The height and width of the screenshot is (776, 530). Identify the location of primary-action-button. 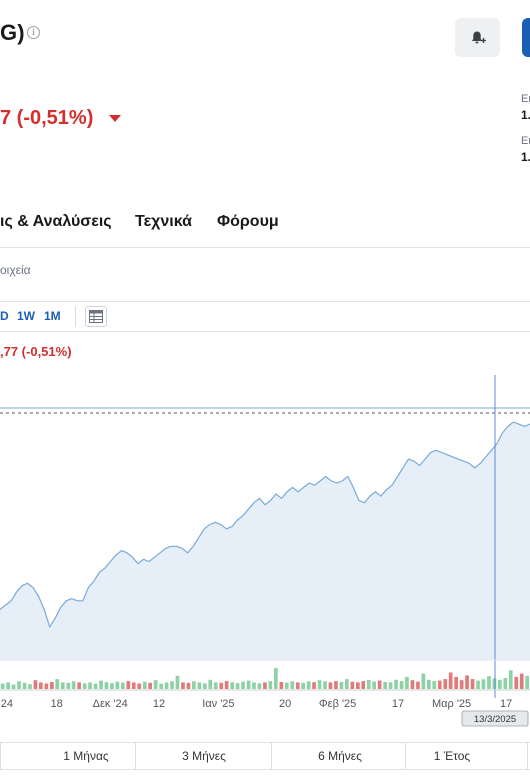
(526, 37).